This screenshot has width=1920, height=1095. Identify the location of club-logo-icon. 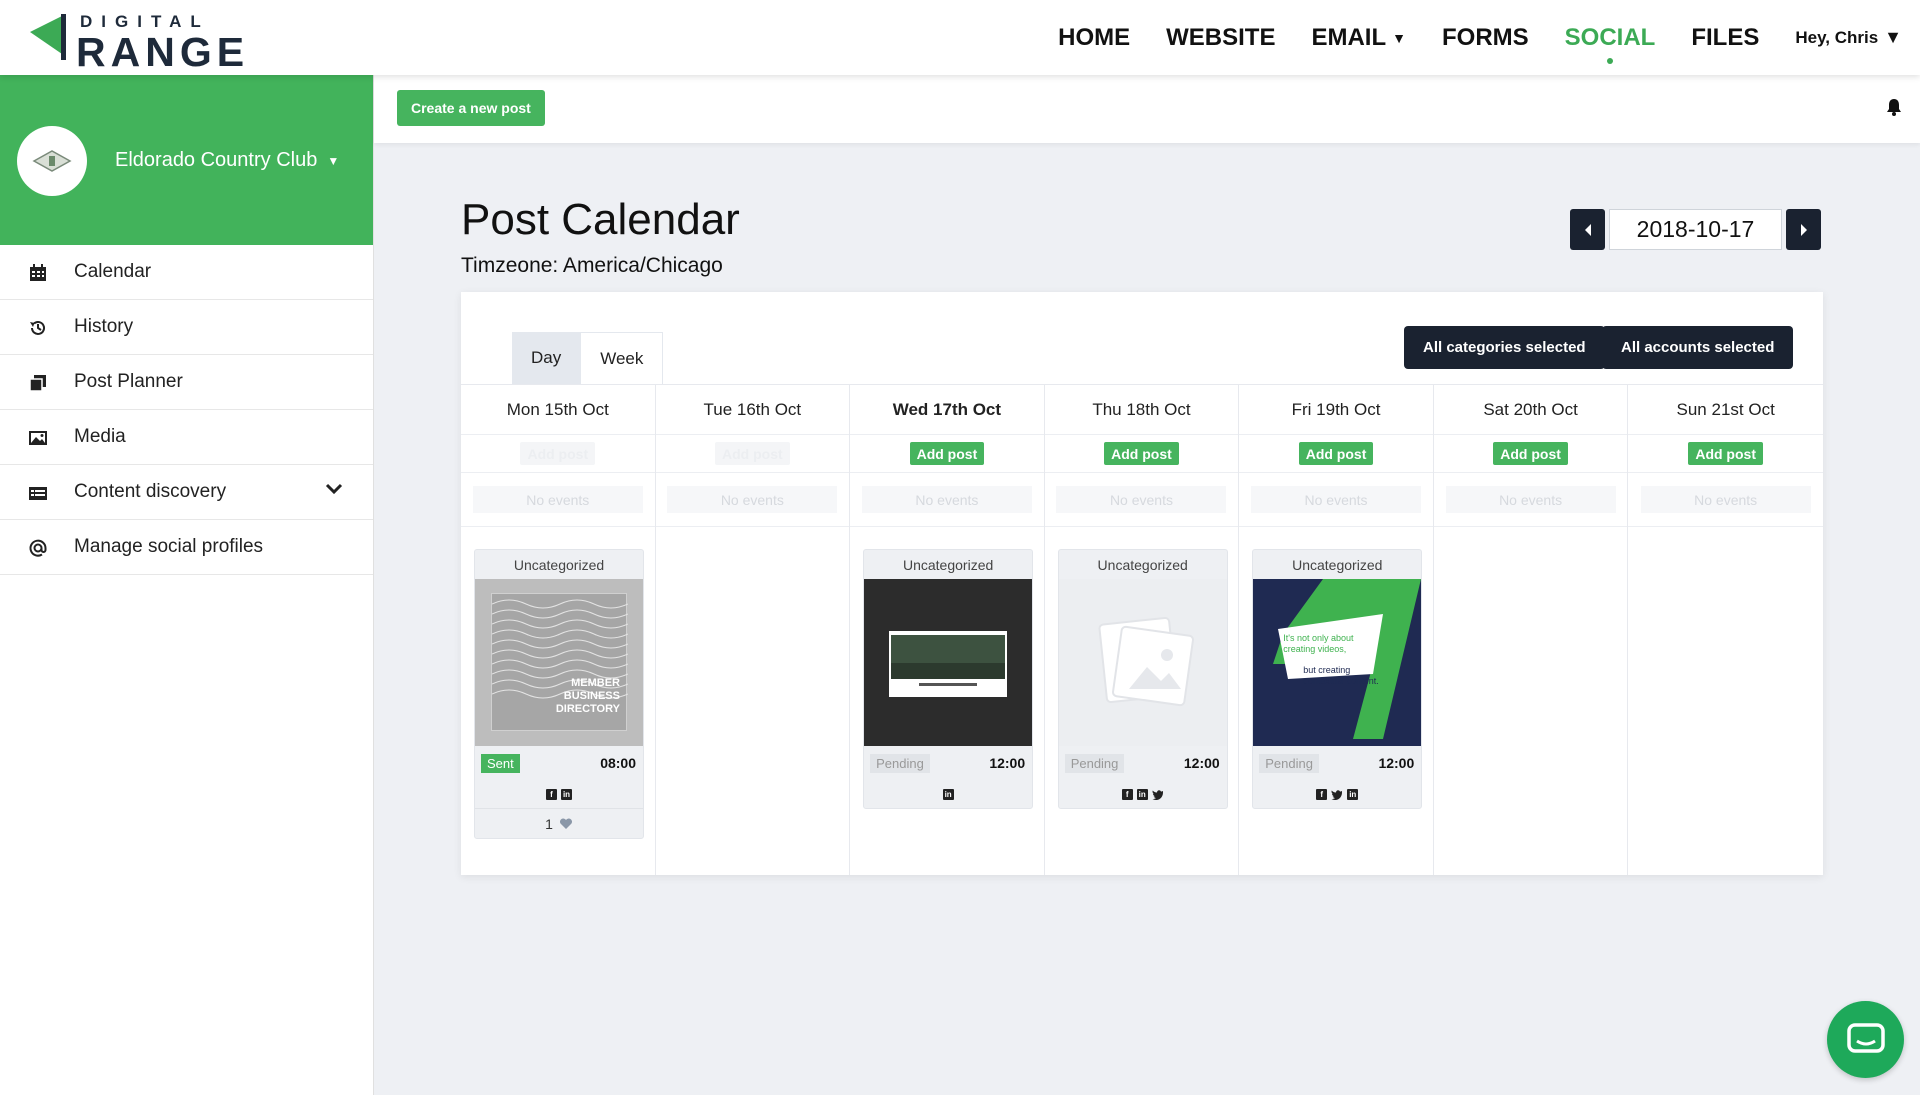
(52, 161).